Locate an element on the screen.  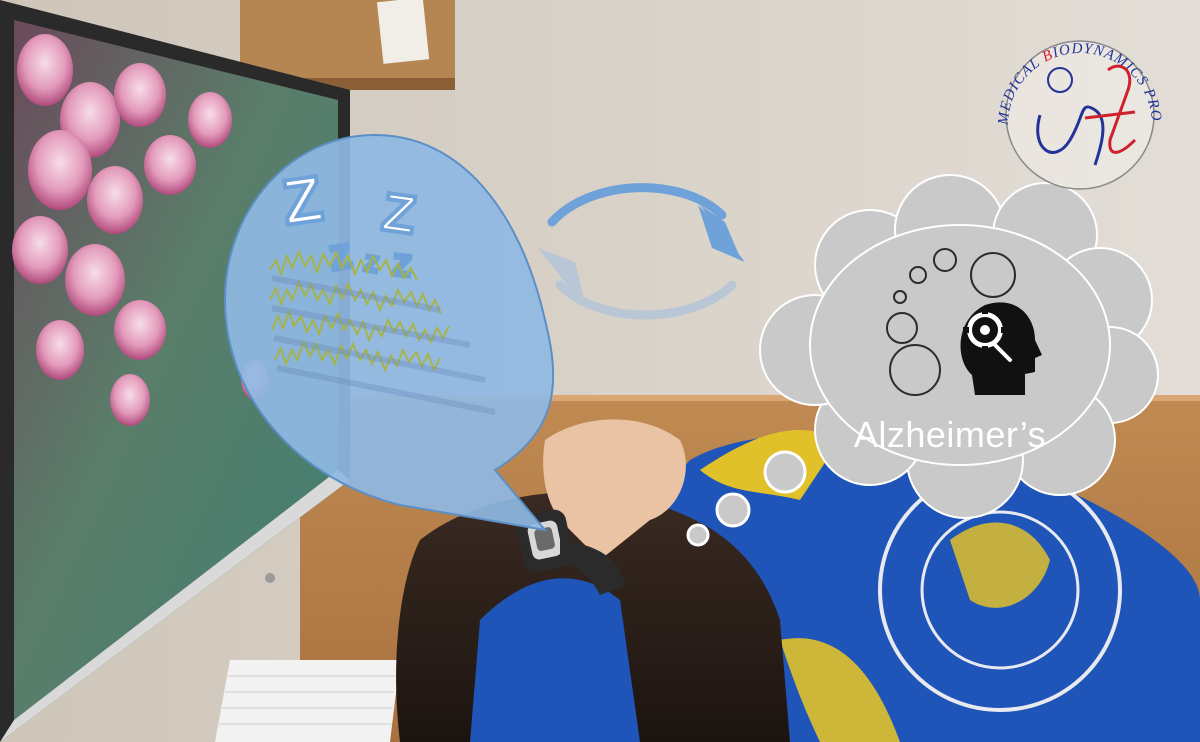
logo-text-m: M is located at coordinates (1004, 118).